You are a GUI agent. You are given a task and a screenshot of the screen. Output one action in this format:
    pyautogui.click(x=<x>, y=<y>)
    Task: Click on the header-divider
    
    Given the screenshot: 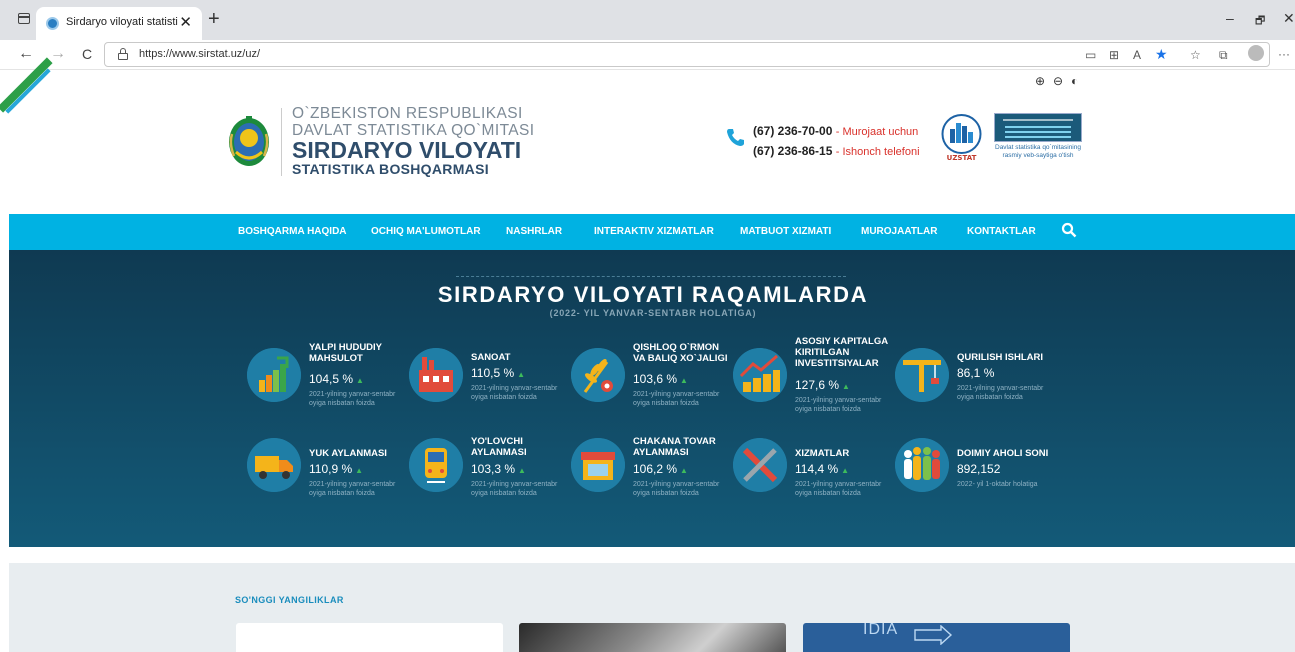 What is the action you would take?
    pyautogui.click(x=281, y=142)
    